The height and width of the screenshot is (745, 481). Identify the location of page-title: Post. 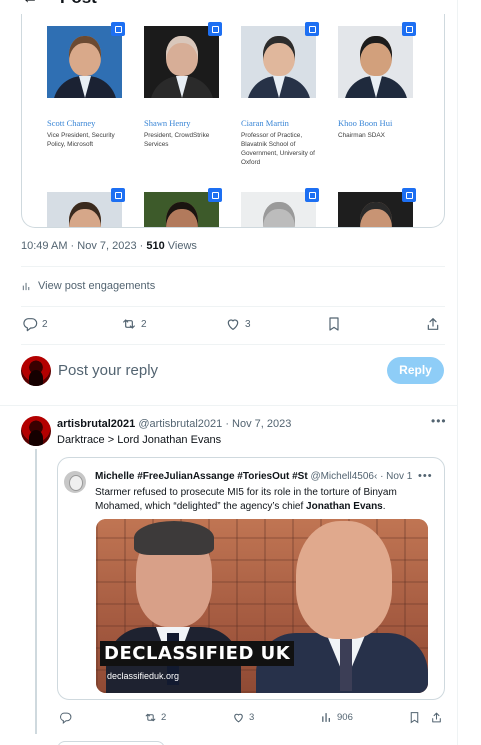
(78, 4).